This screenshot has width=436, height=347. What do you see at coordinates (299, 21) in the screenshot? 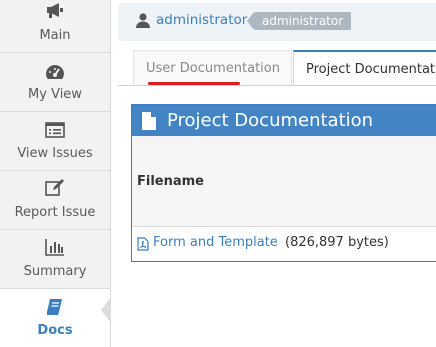
I see `role-badge: administrator` at bounding box center [299, 21].